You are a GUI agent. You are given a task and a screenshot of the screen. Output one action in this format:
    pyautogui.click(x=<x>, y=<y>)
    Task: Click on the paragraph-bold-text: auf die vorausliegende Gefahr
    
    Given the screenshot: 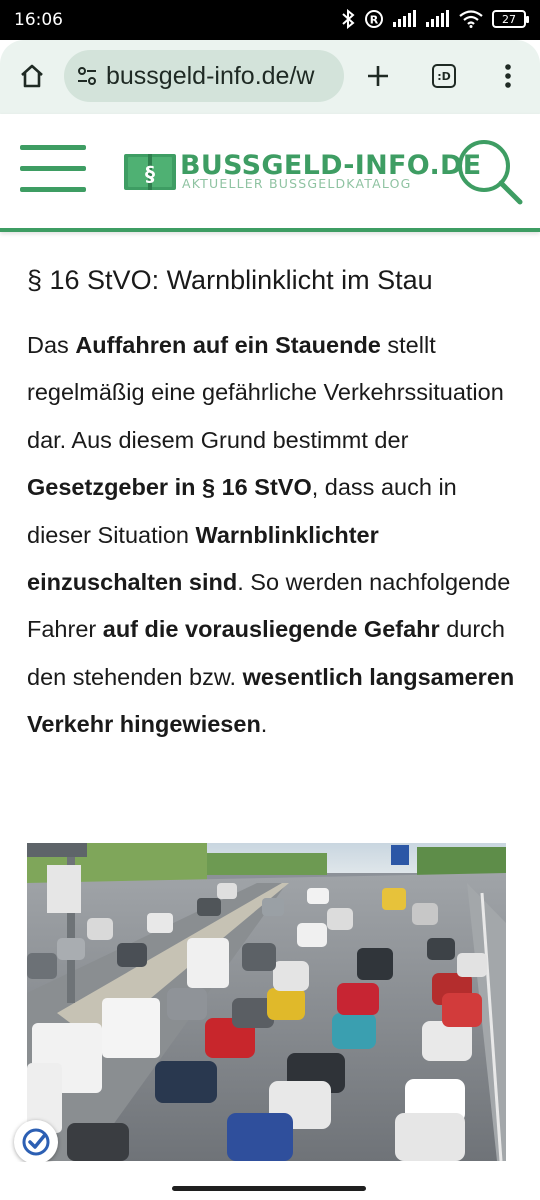 What is the action you would take?
    pyautogui.click(x=271, y=629)
    